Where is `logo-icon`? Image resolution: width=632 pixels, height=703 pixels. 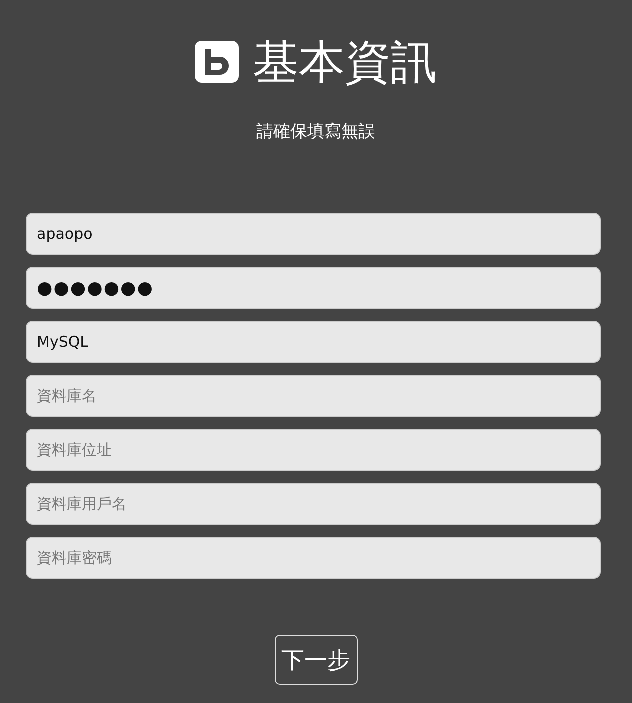 logo-icon is located at coordinates (217, 62).